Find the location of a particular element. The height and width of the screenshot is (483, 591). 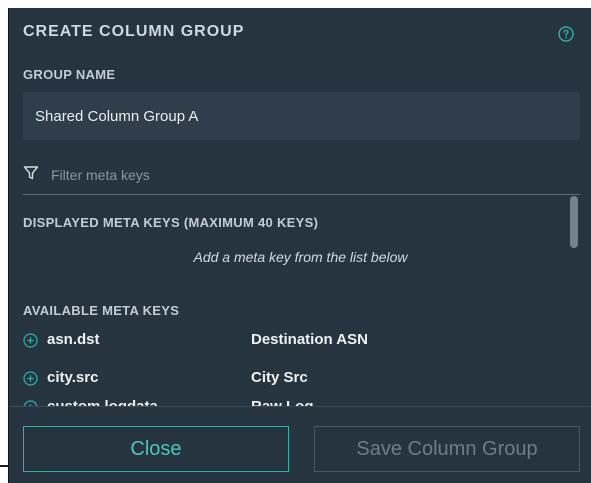

displayed-meta-keys-hint: Add a meta key from the list below is located at coordinates (300, 257).